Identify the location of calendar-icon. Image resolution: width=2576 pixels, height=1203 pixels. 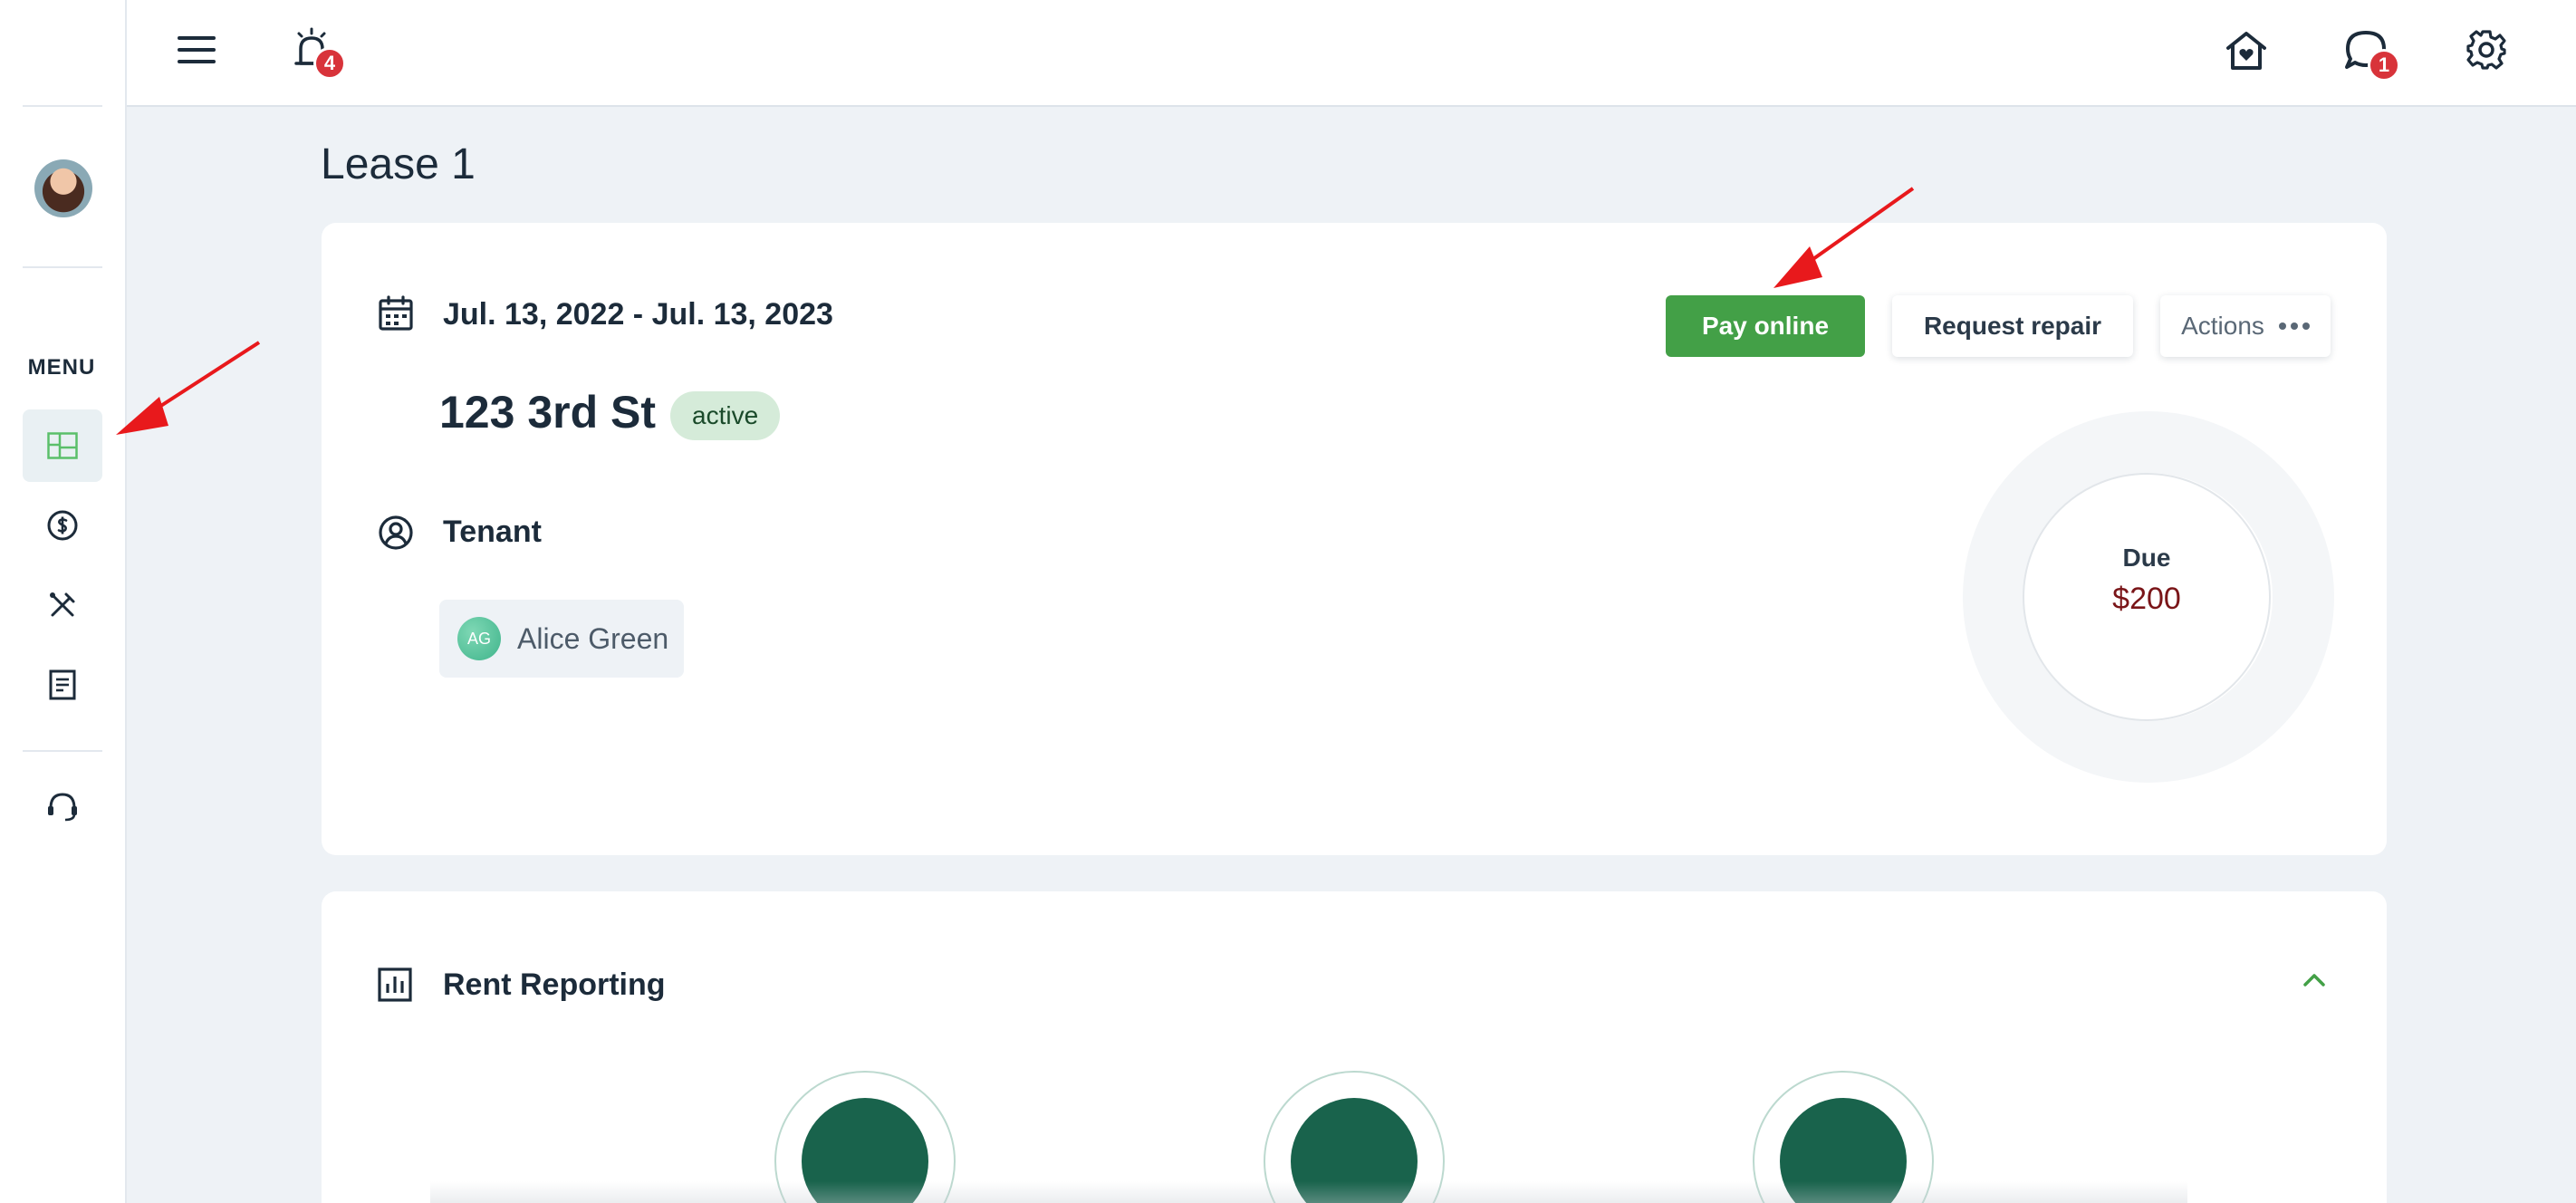
(396, 313).